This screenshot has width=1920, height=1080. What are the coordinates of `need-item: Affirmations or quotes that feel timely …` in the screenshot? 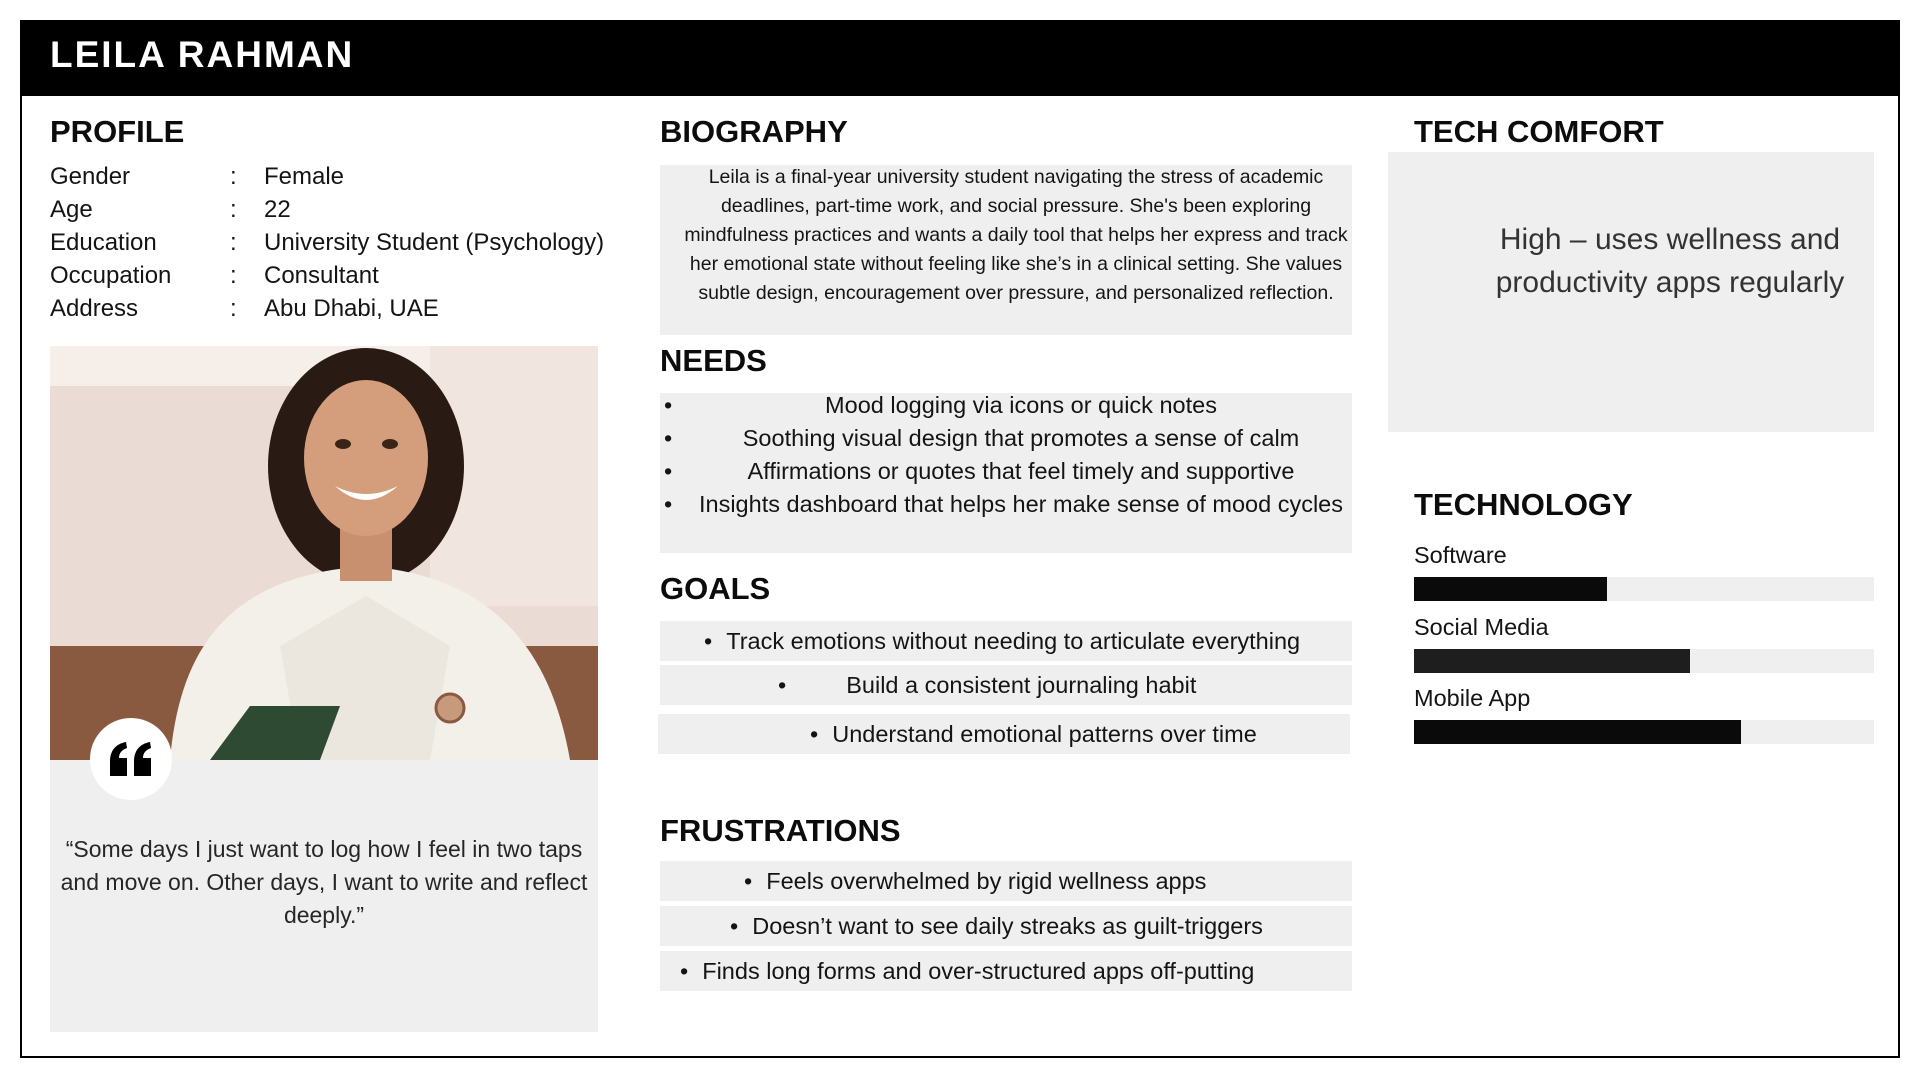 It's located at (1007, 471).